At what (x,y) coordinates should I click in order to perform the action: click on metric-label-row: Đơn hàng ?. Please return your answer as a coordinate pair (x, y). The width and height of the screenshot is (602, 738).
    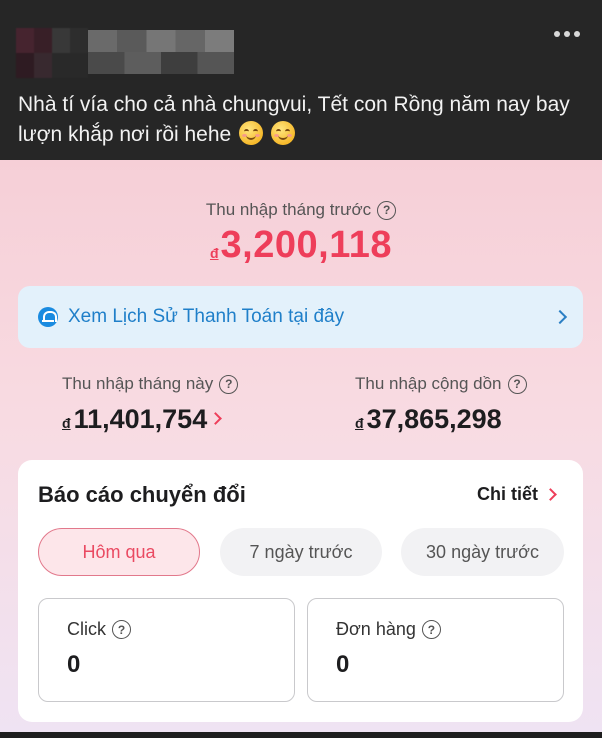
    Looking at the image, I should click on (388, 629).